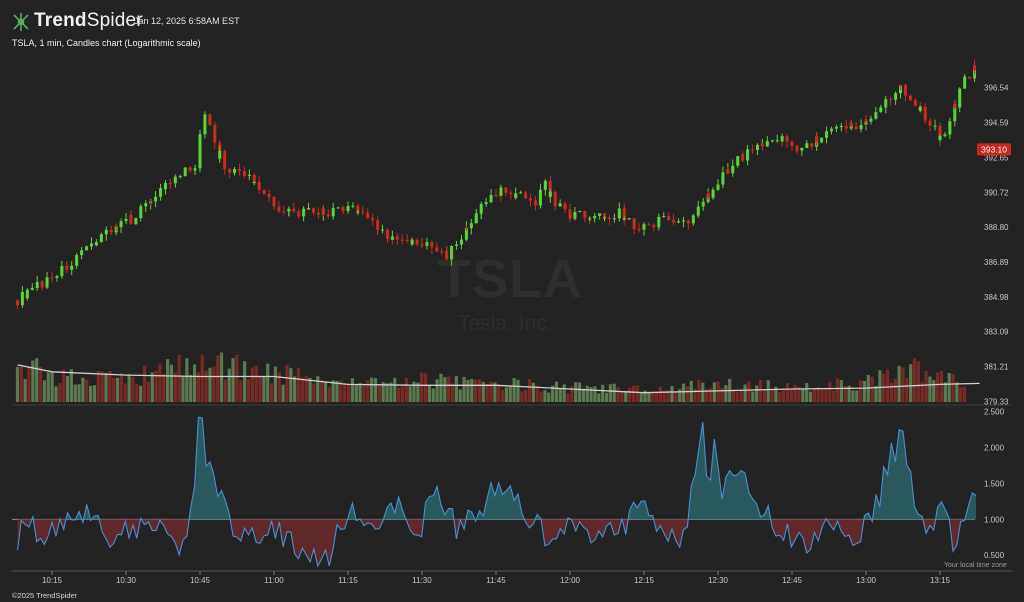 This screenshot has height=602, width=1024. What do you see at coordinates (644, 580) in the screenshot?
I see `time-tick-label: 12:15` at bounding box center [644, 580].